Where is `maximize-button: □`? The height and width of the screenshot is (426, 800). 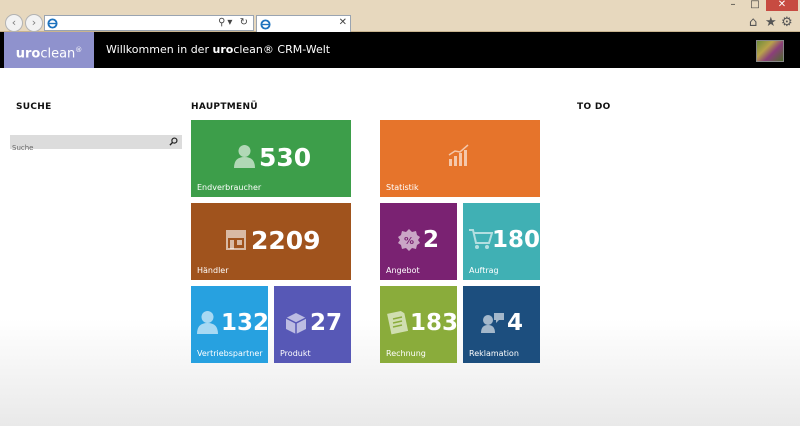
maximize-button: □ is located at coordinates (755, 5).